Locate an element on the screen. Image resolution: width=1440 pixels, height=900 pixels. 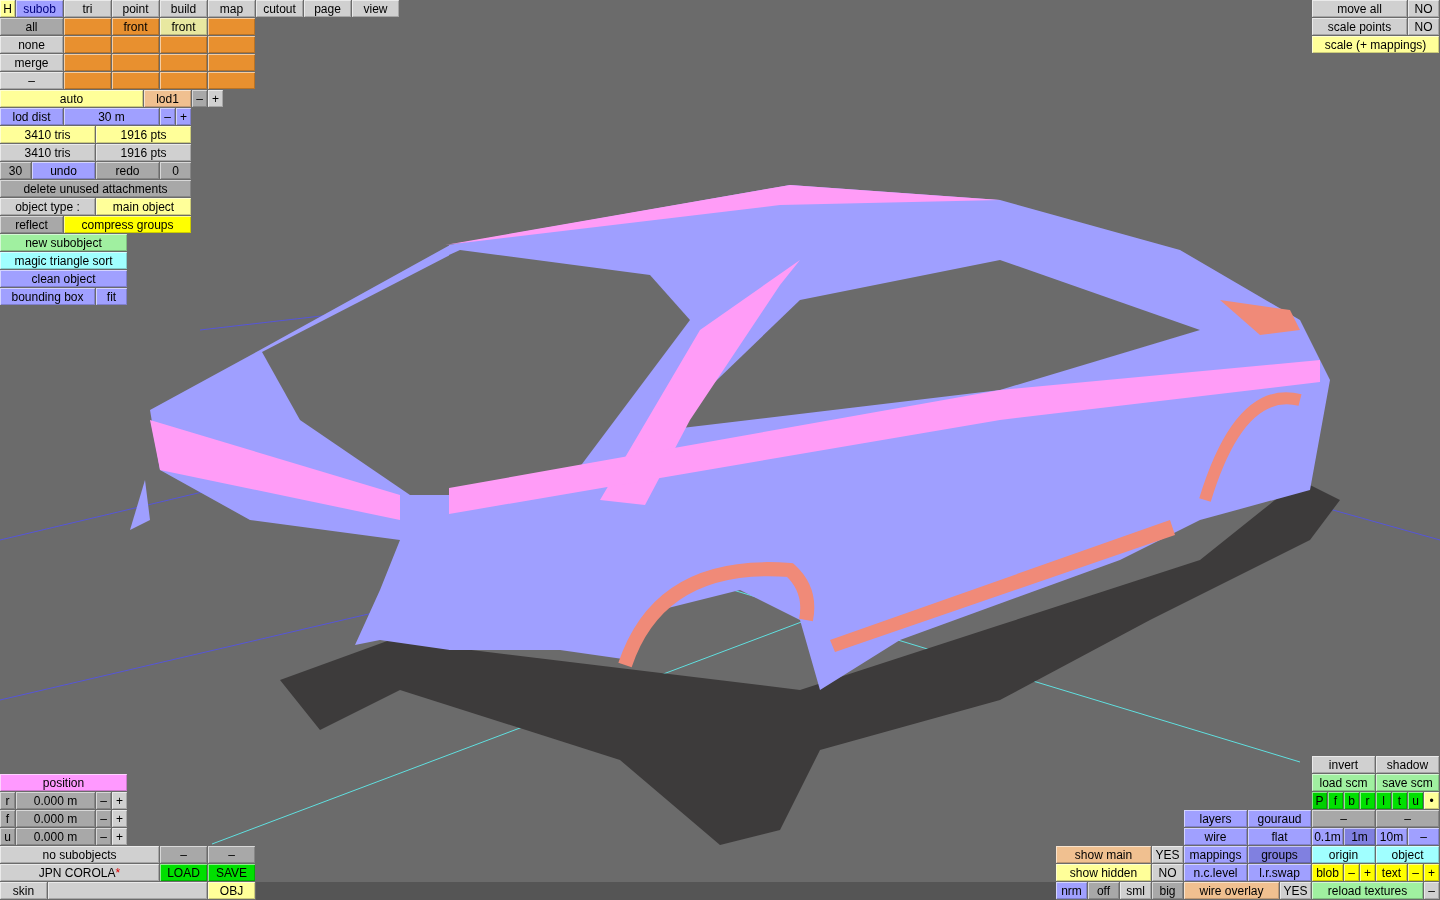
panel-button: object type : is located at coordinates (48, 207).